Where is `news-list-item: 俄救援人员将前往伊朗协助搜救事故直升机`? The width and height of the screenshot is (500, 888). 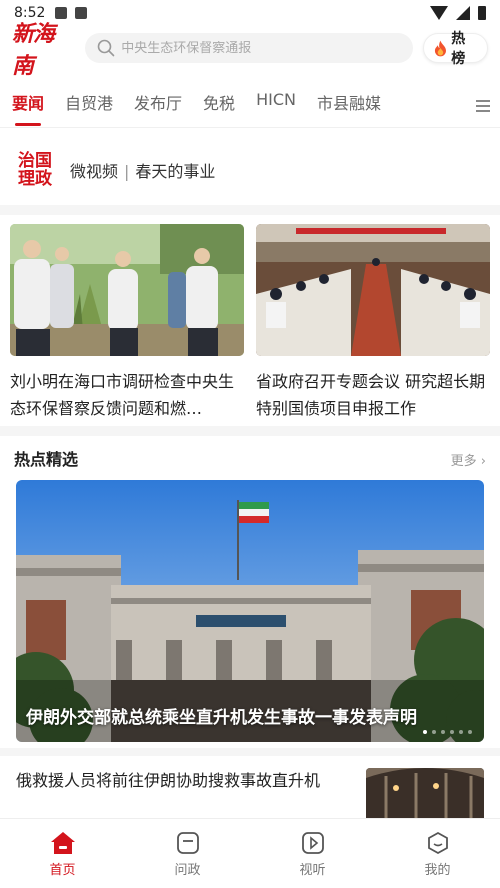
news-list-item: 俄救援人员将前往伊朗协助搜救事故直升机 is located at coordinates (250, 793).